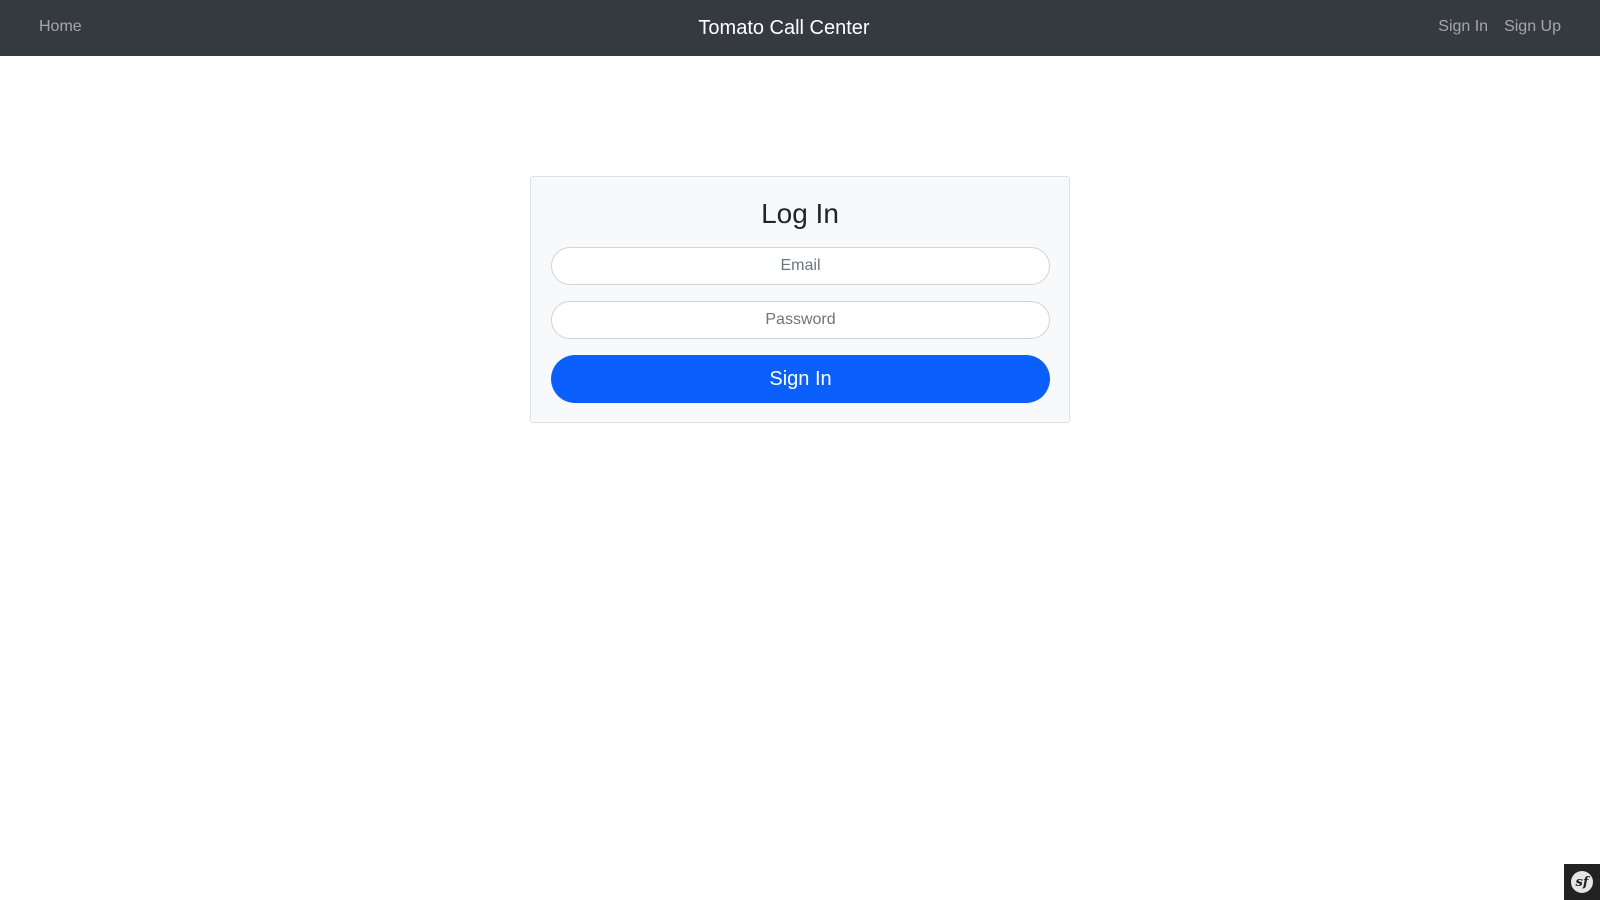  I want to click on top-navbar: Home Tomato Call Center Sign In Sign Up, so click(800, 28).